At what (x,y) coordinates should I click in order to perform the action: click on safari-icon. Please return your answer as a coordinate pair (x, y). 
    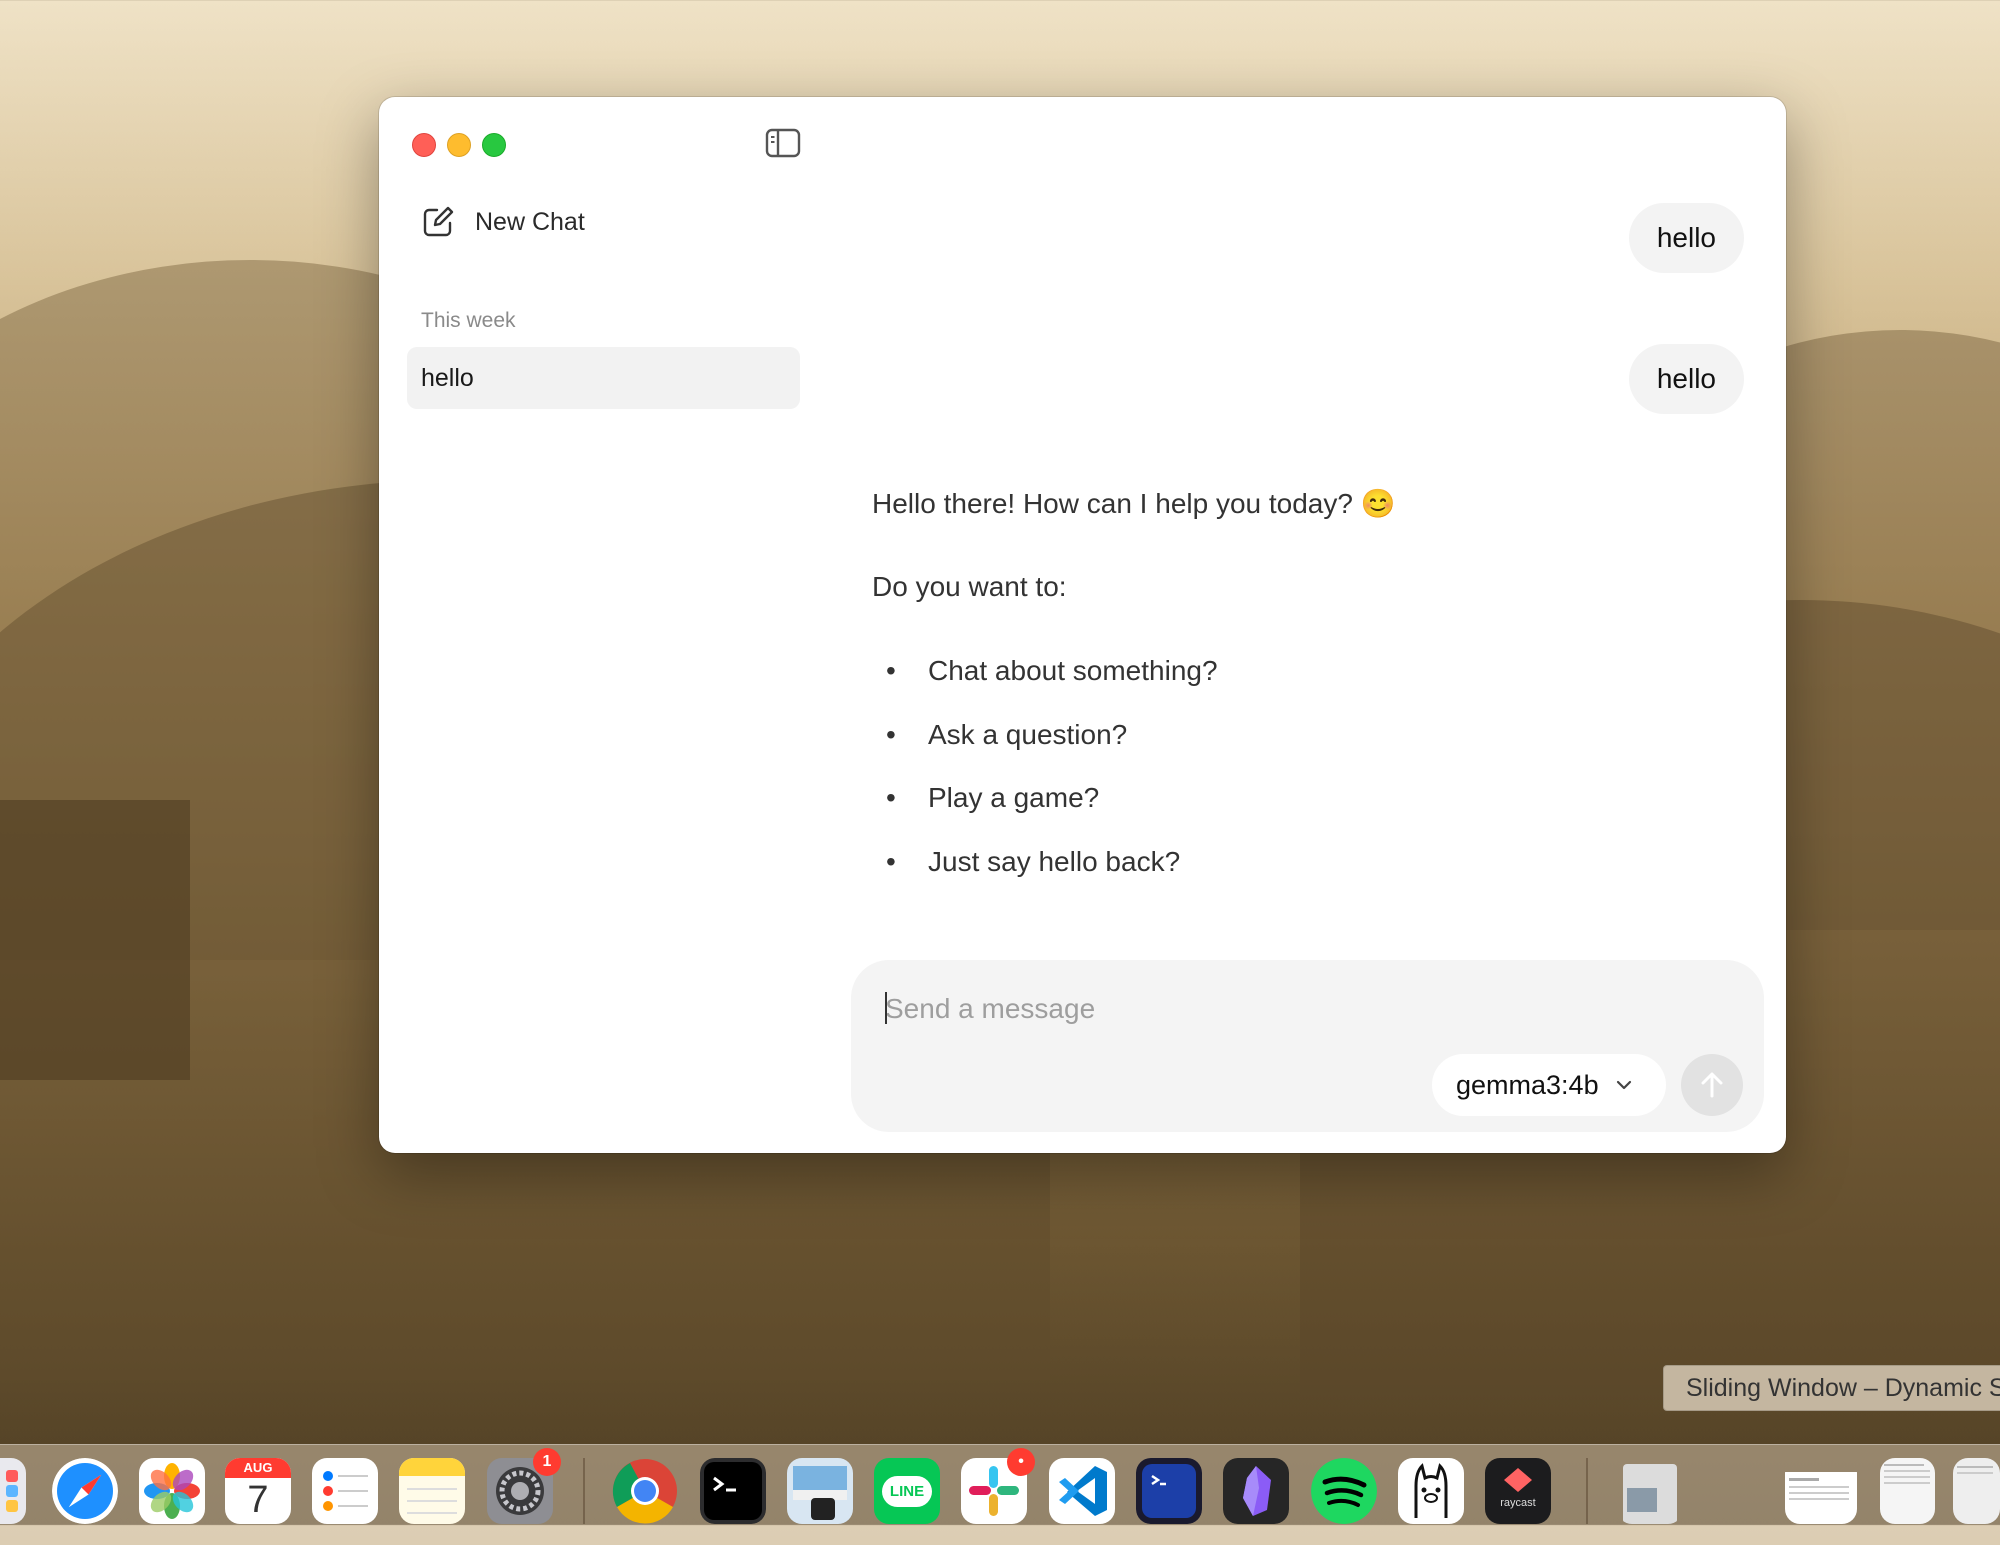
    Looking at the image, I should click on (85, 1491).